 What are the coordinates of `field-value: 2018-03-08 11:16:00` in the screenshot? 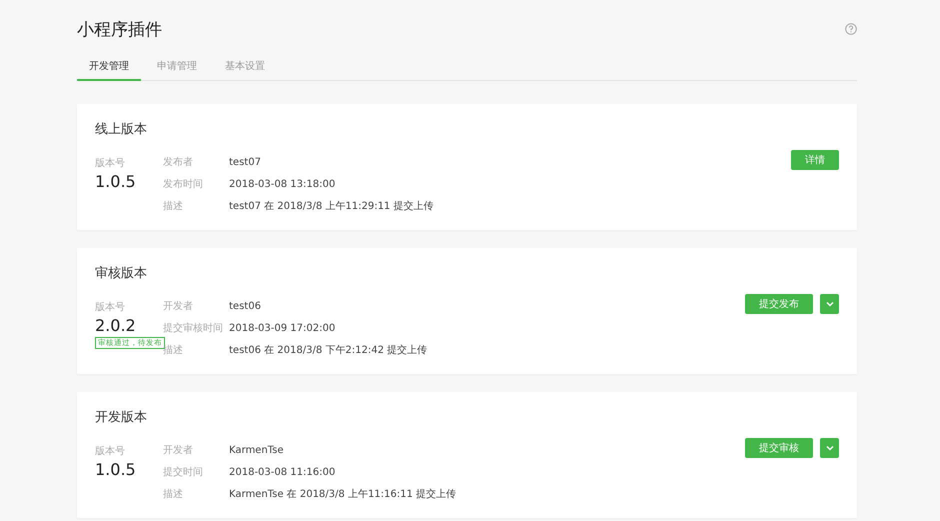 It's located at (282, 473).